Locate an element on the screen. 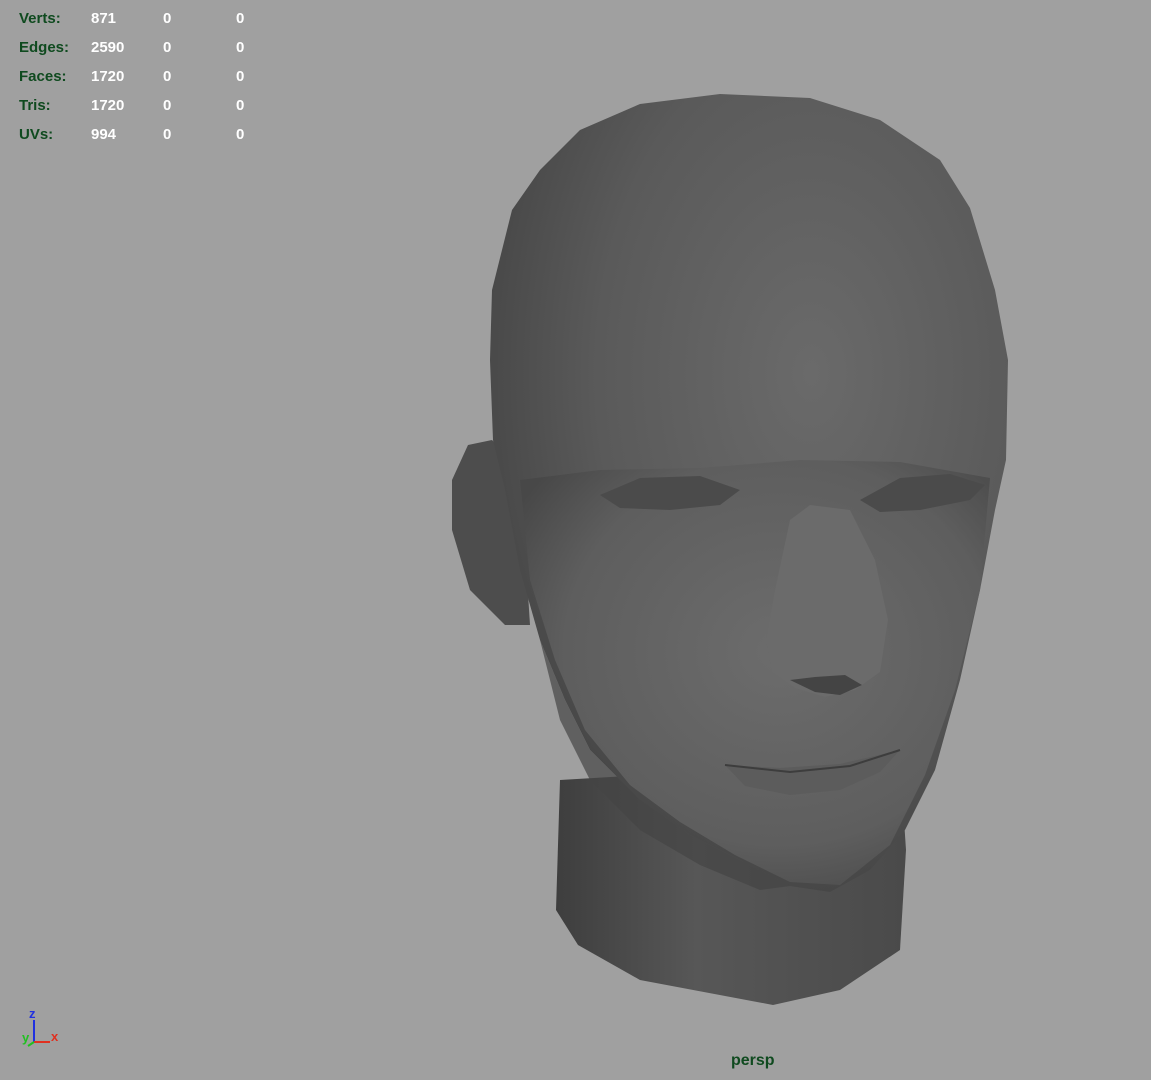 The image size is (1151, 1080). hud-row-verts: Verts: 871 0 0 is located at coordinates (137, 18).